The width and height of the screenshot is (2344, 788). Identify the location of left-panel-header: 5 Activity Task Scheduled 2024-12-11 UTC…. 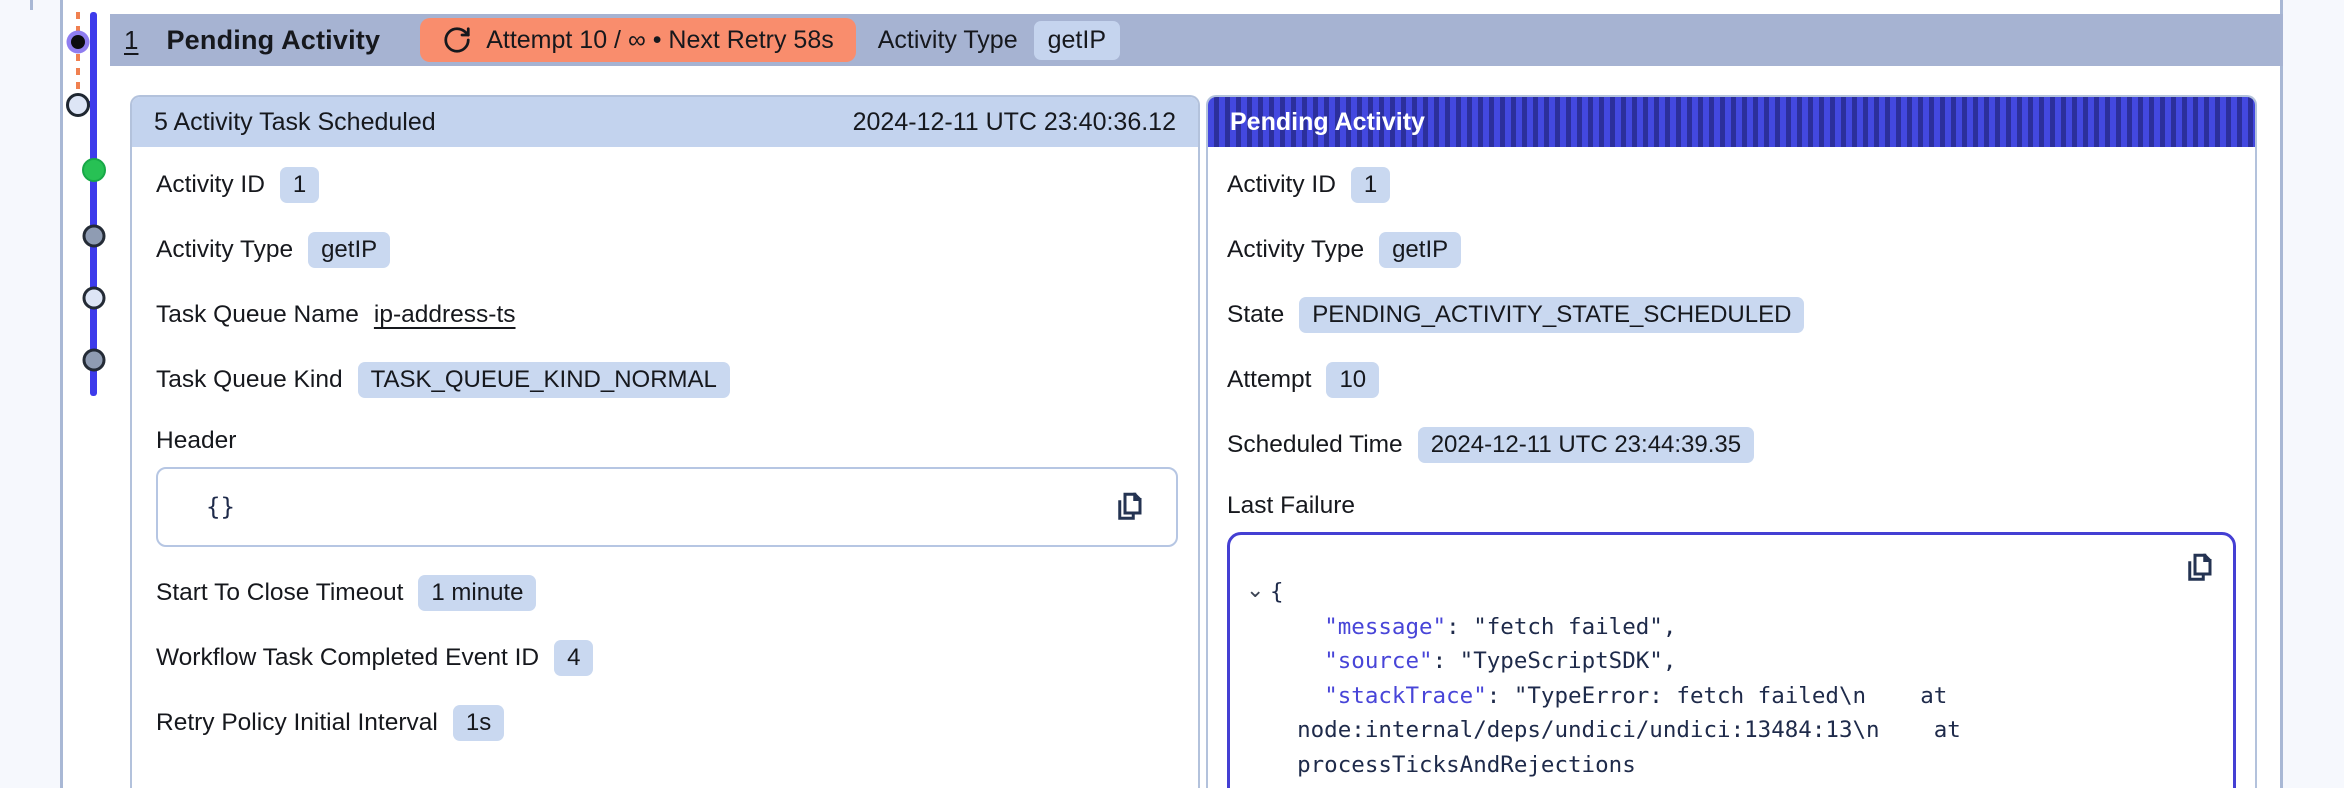
(665, 122).